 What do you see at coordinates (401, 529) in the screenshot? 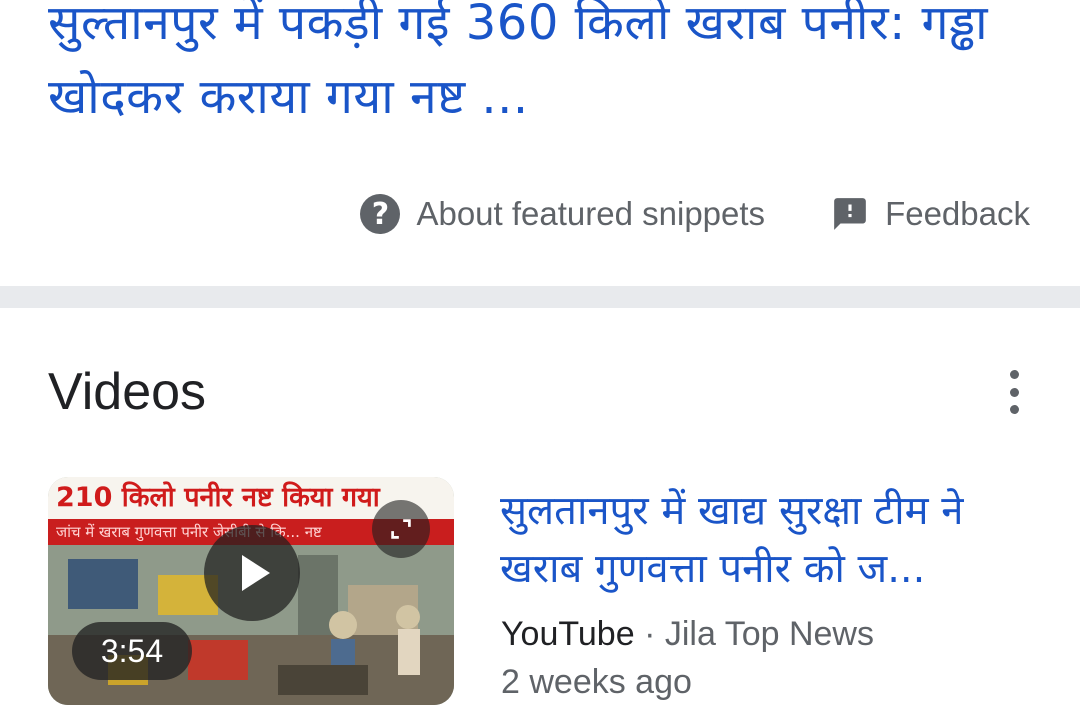
I see `fullscreen-icon` at bounding box center [401, 529].